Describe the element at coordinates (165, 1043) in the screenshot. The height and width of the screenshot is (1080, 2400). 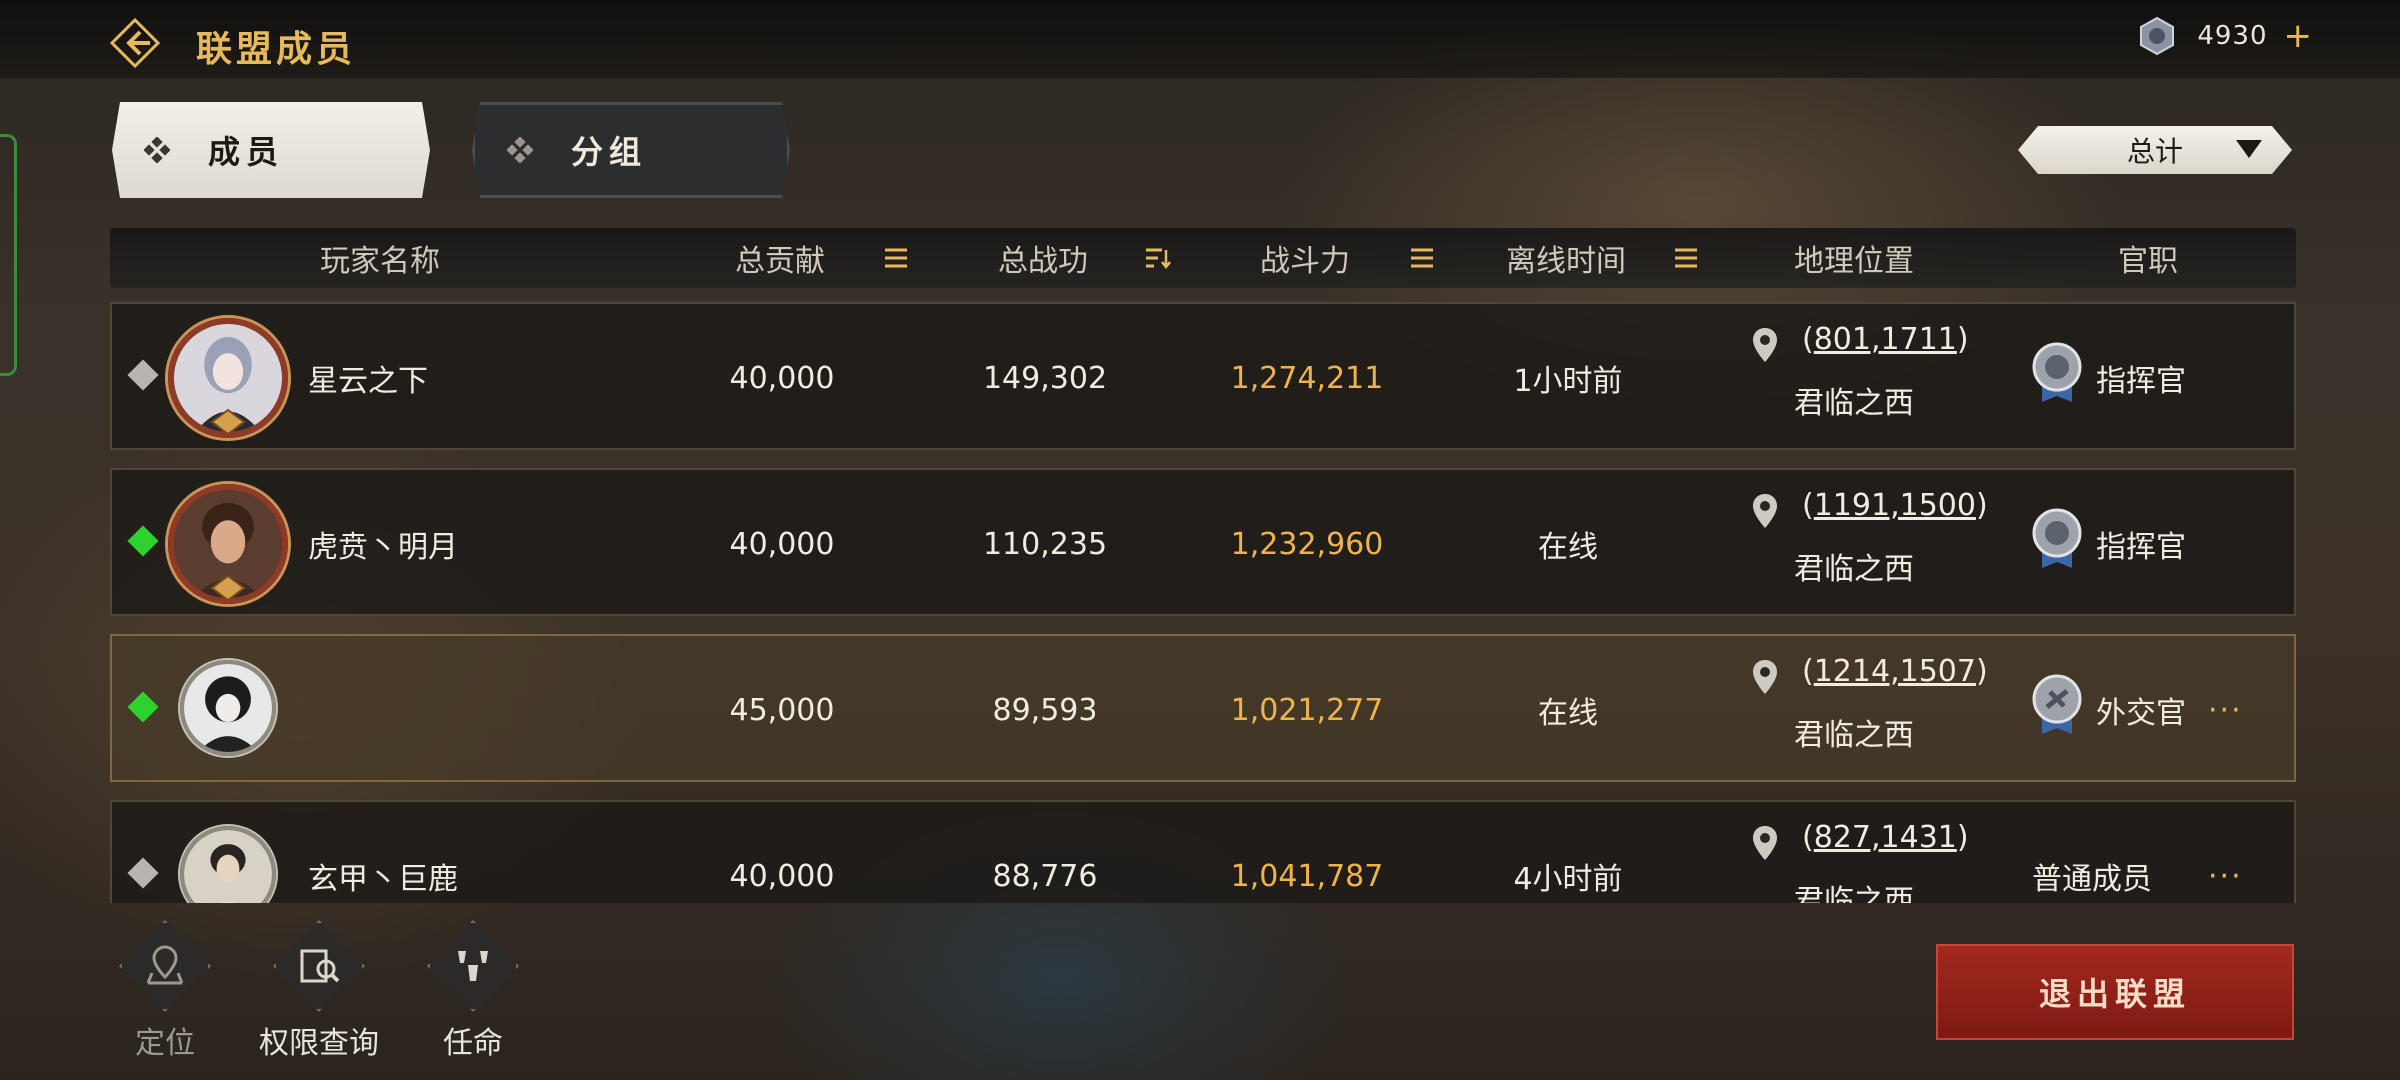
I see `locate-label: 定位` at that location.